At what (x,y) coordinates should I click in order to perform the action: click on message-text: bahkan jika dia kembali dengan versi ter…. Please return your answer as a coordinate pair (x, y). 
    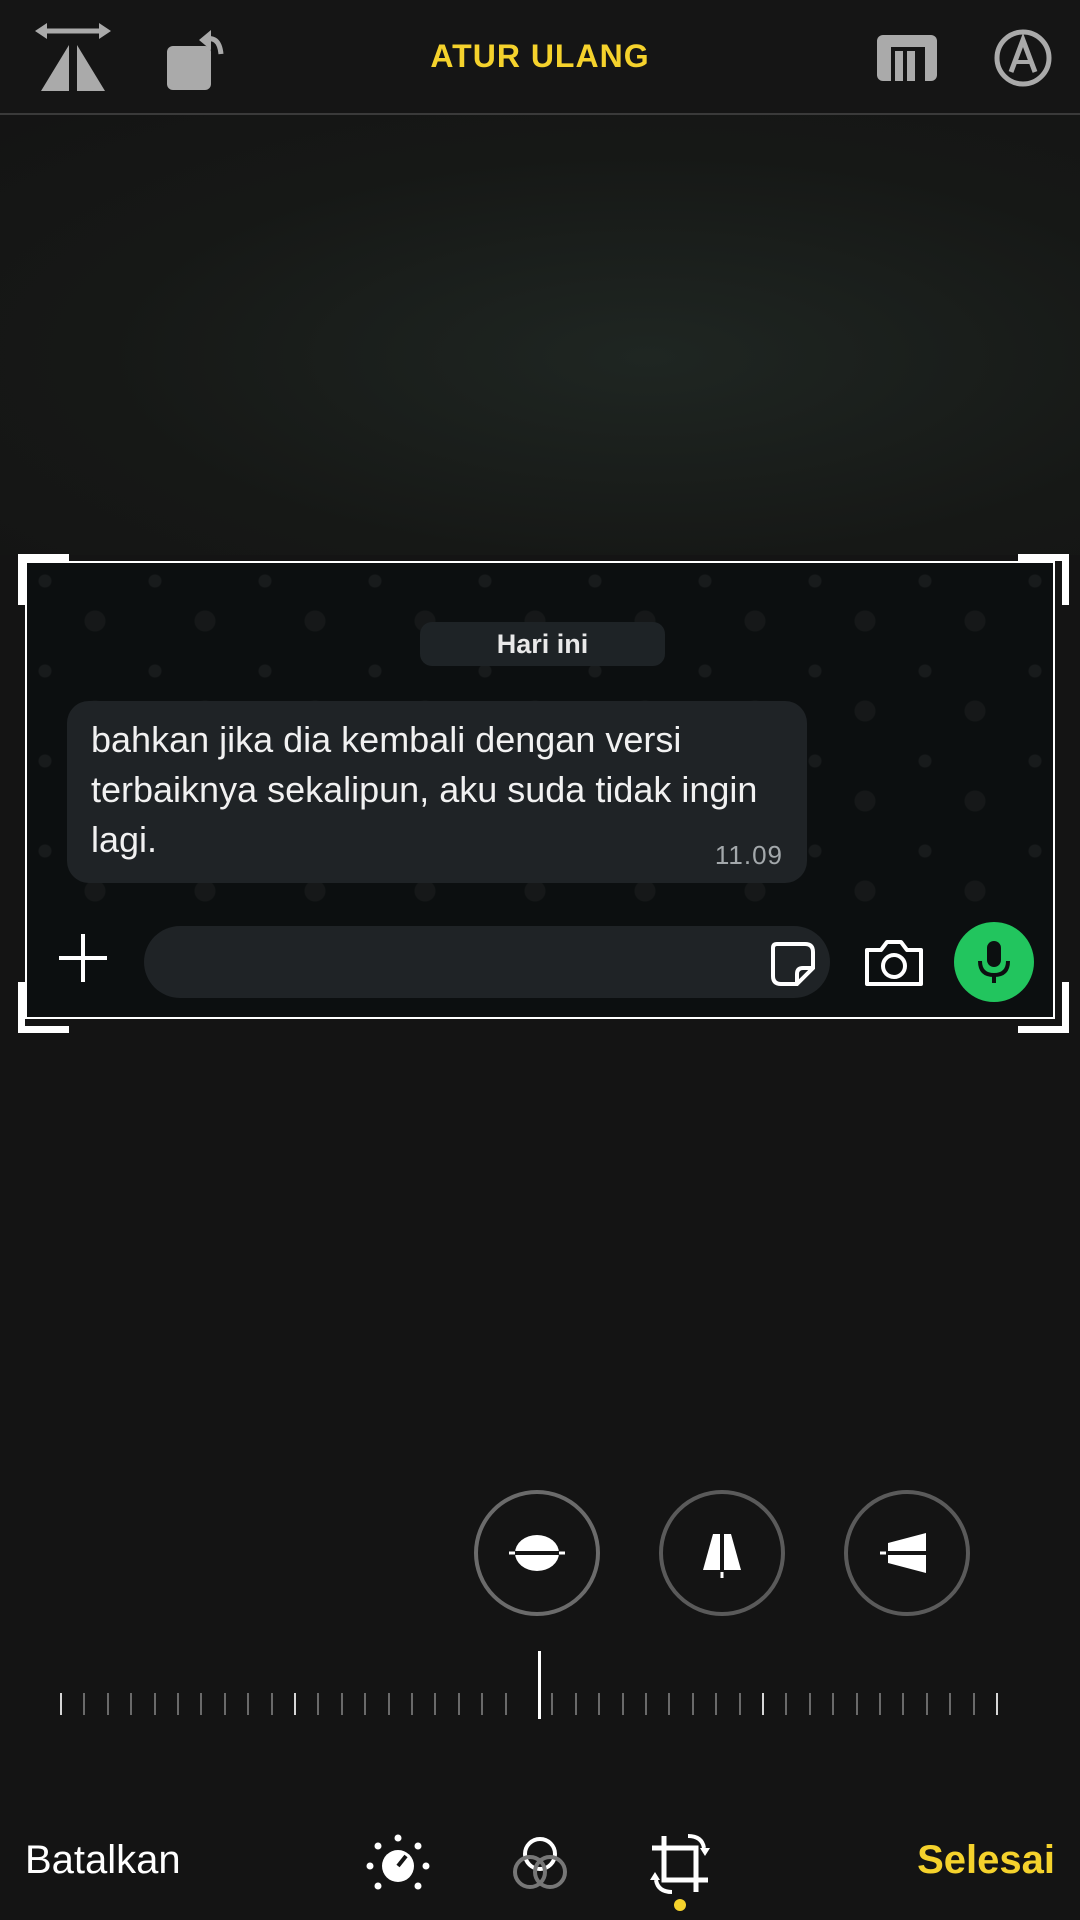
    Looking at the image, I should click on (424, 789).